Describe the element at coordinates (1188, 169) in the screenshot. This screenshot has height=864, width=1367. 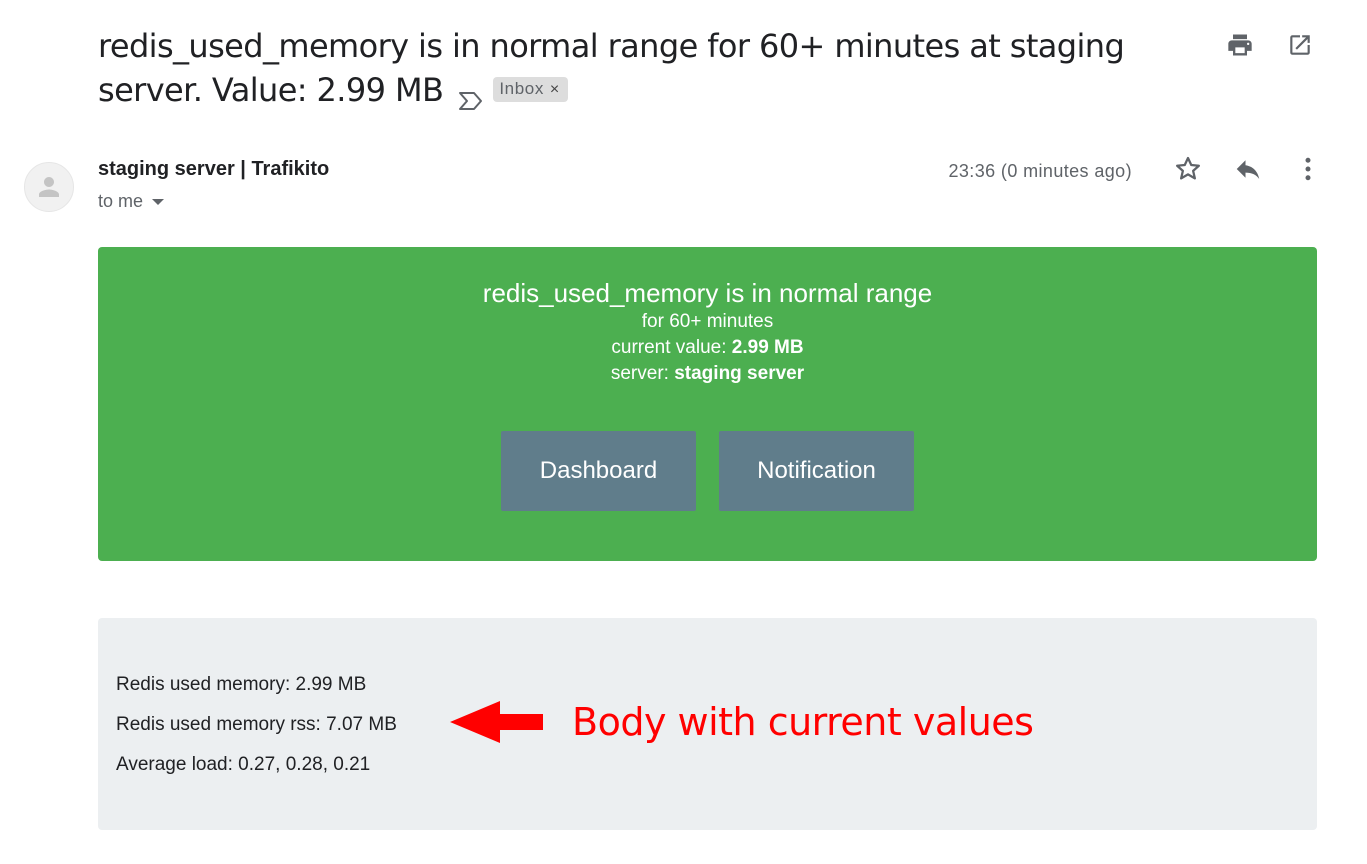
I see `star-icon` at that location.